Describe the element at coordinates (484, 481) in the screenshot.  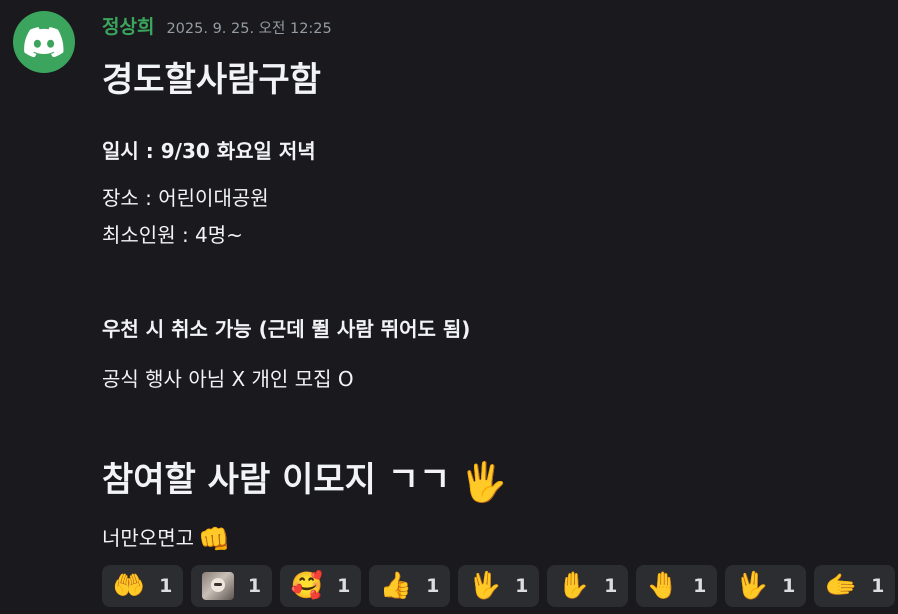
I see `raised-hand-icon: 🖐️` at that location.